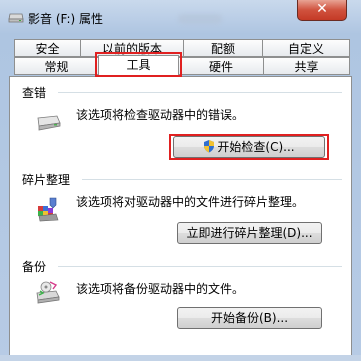  I want to click on defrag-description: 该选项将对驱动器中的文件进行碎片整理。, so click(190, 202).